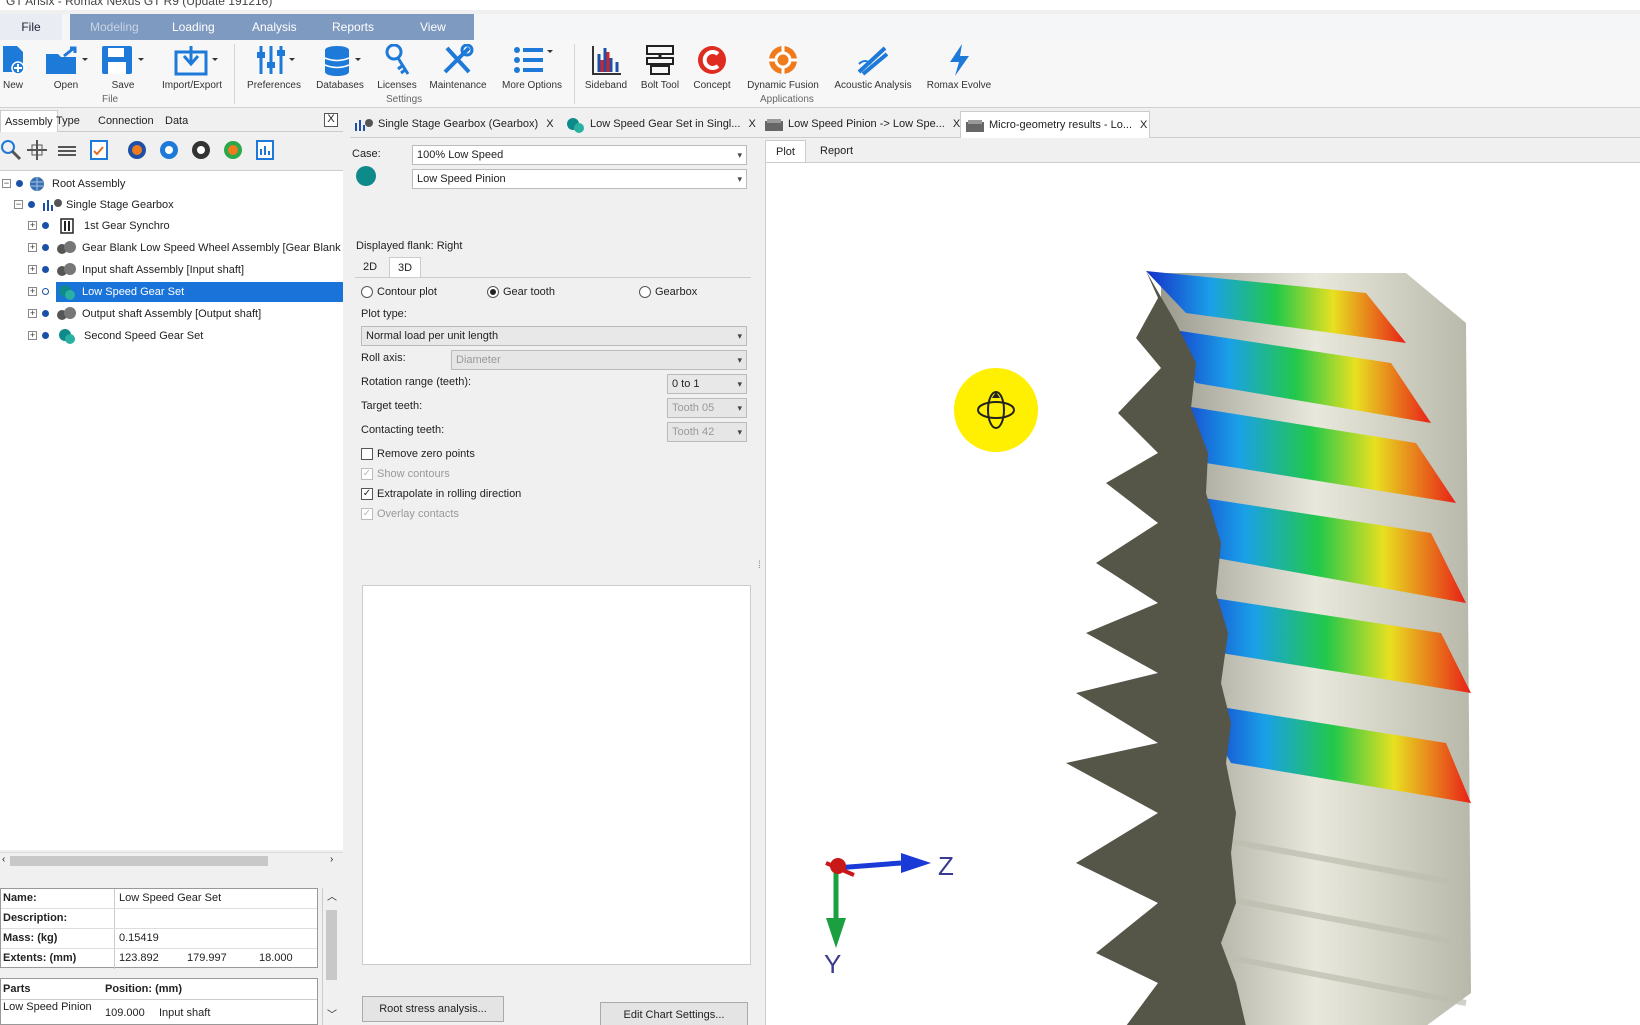 This screenshot has width=1640, height=1025. What do you see at coordinates (1055, 124) in the screenshot?
I see `doc-tab-micro-geometry-results: Micro-geometry results - Lo... X` at bounding box center [1055, 124].